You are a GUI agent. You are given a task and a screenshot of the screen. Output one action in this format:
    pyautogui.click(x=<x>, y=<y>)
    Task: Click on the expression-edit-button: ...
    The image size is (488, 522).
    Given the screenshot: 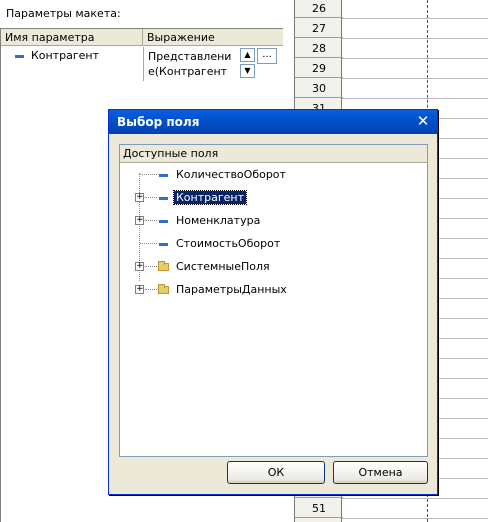 What is the action you would take?
    pyautogui.click(x=267, y=56)
    